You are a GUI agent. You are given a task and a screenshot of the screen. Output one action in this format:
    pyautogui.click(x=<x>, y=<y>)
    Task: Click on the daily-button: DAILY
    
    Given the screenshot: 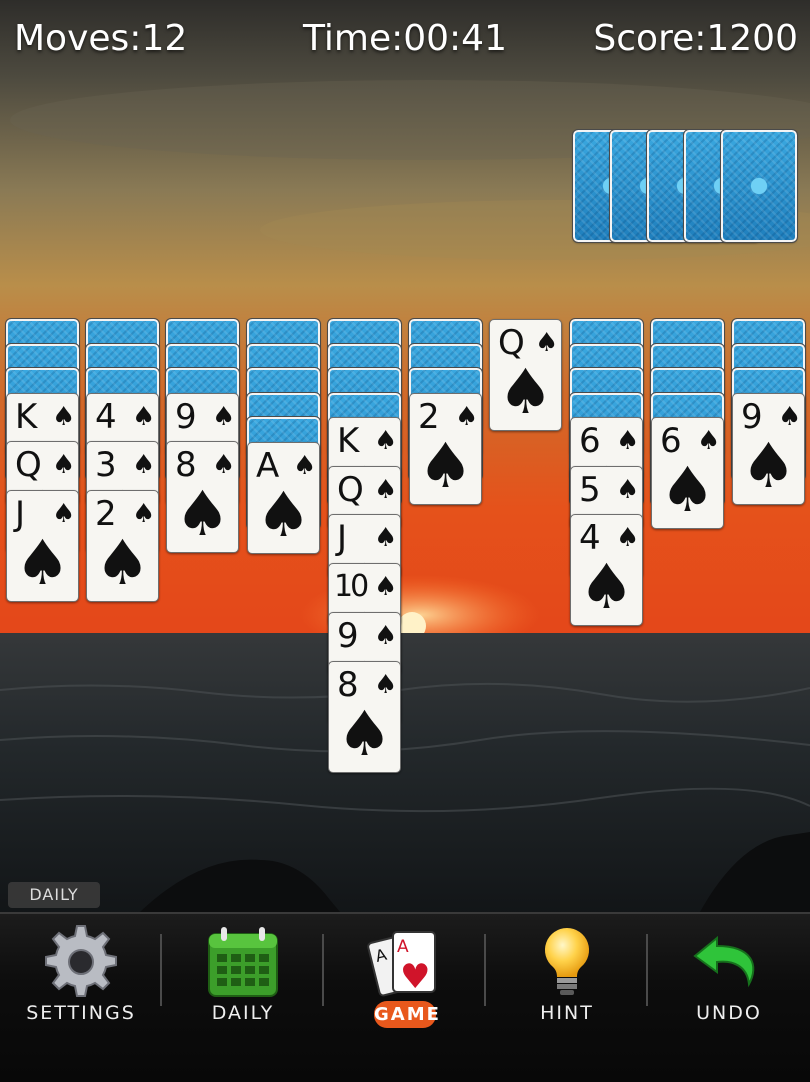 What is the action you would take?
    pyautogui.click(x=243, y=979)
    